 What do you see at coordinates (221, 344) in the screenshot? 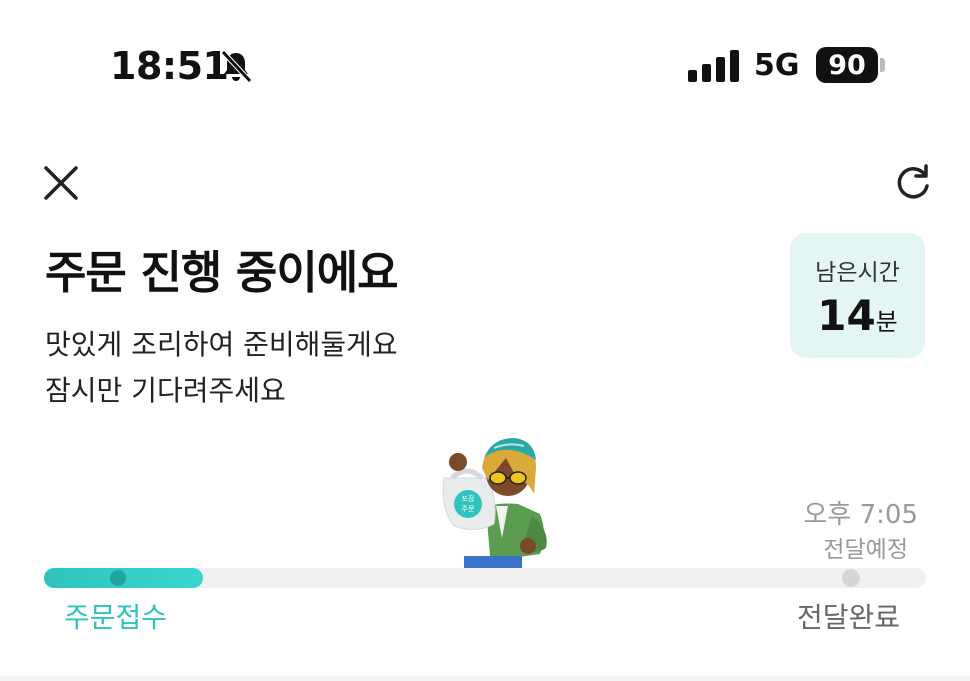
I see `subtitle-line: 맛있게 조리하여 준비해둘게요` at bounding box center [221, 344].